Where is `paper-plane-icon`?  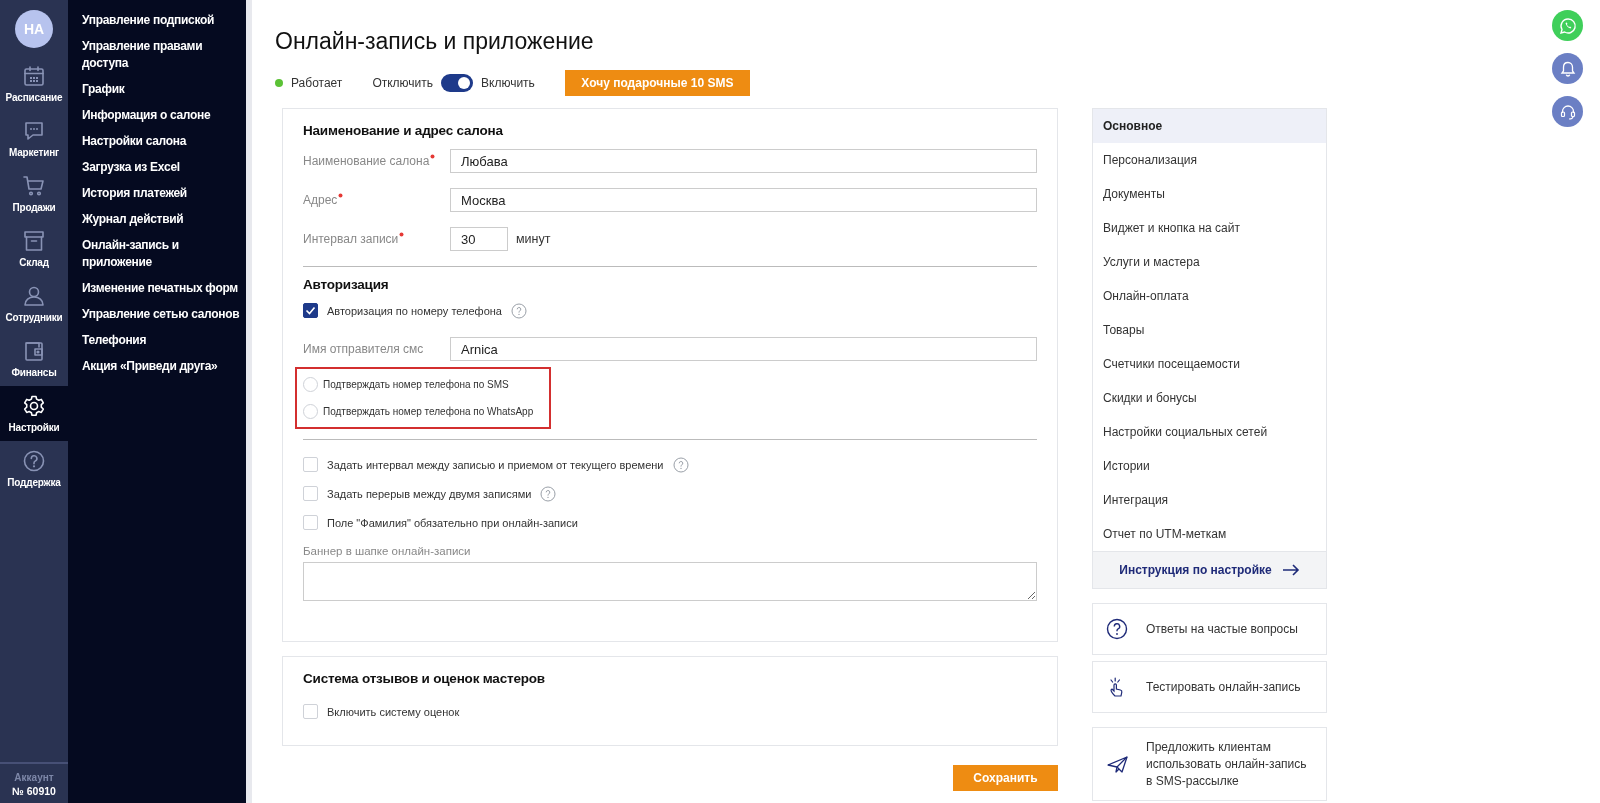
paper-plane-icon is located at coordinates (1117, 764).